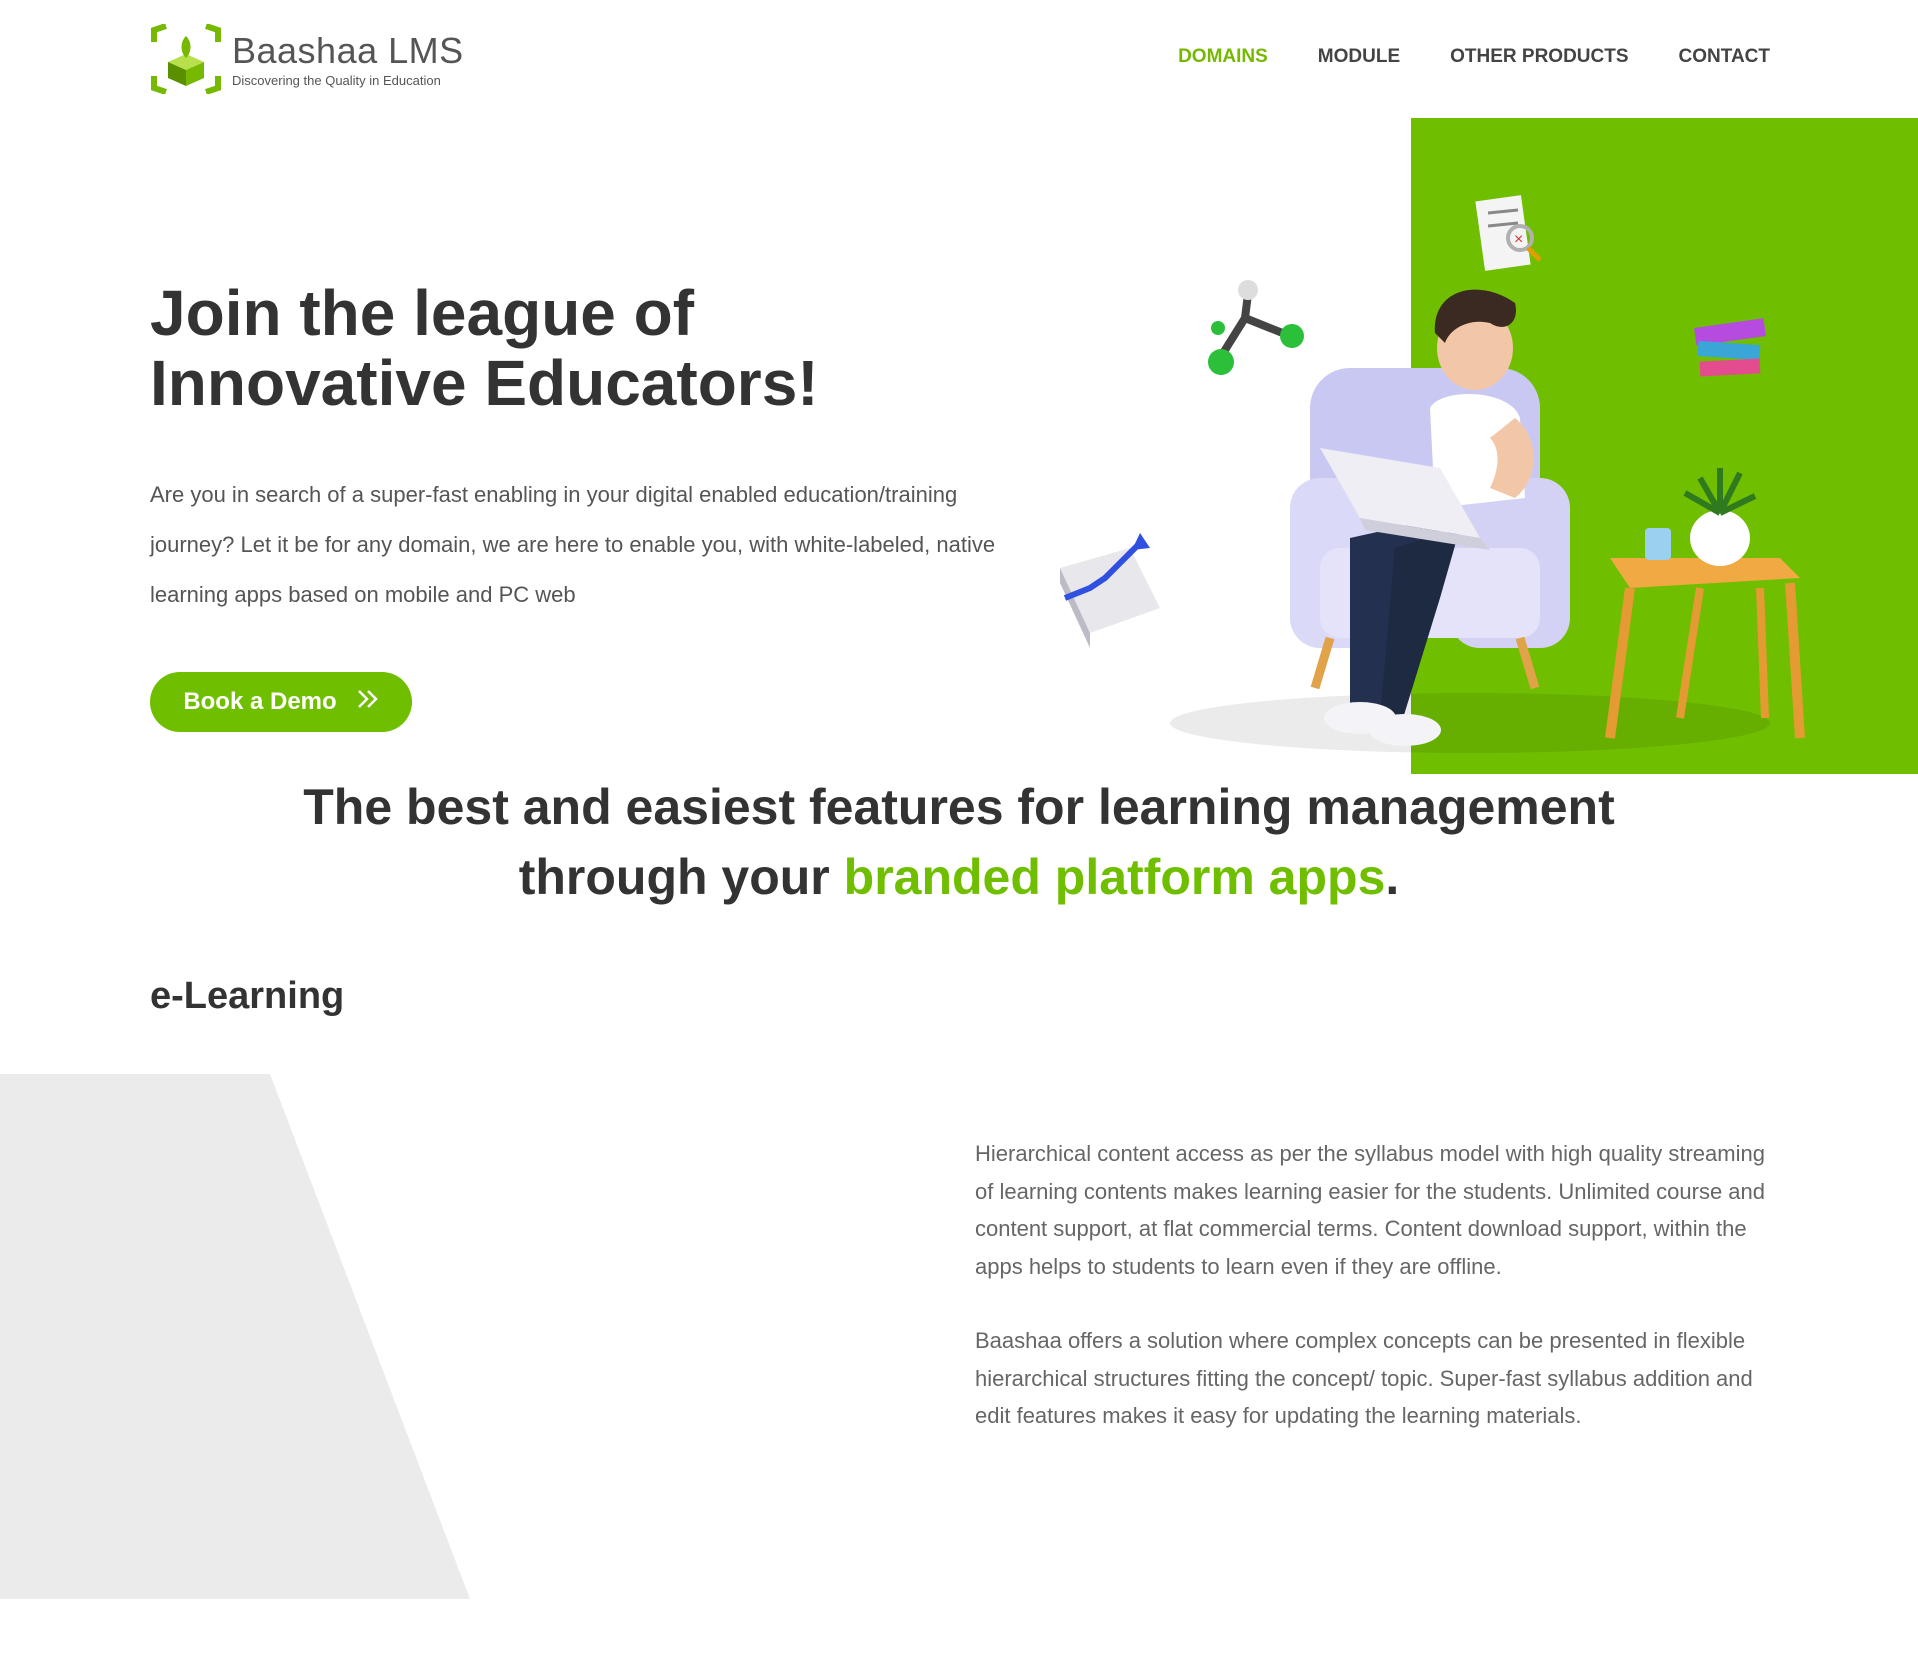 This screenshot has width=1918, height=1669. I want to click on document-search-icon: ×, so click(1508, 233).